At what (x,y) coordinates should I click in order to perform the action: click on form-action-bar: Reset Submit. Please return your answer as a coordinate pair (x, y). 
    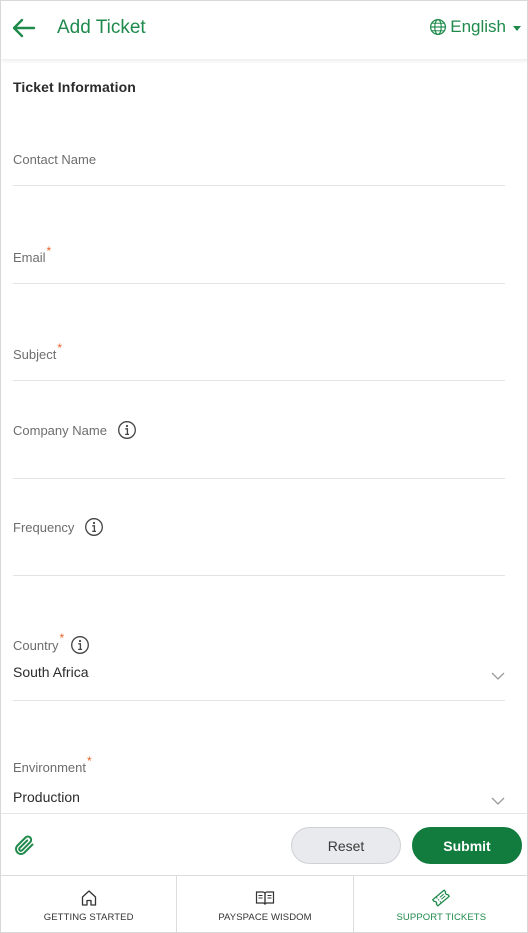
    Looking at the image, I should click on (264, 844).